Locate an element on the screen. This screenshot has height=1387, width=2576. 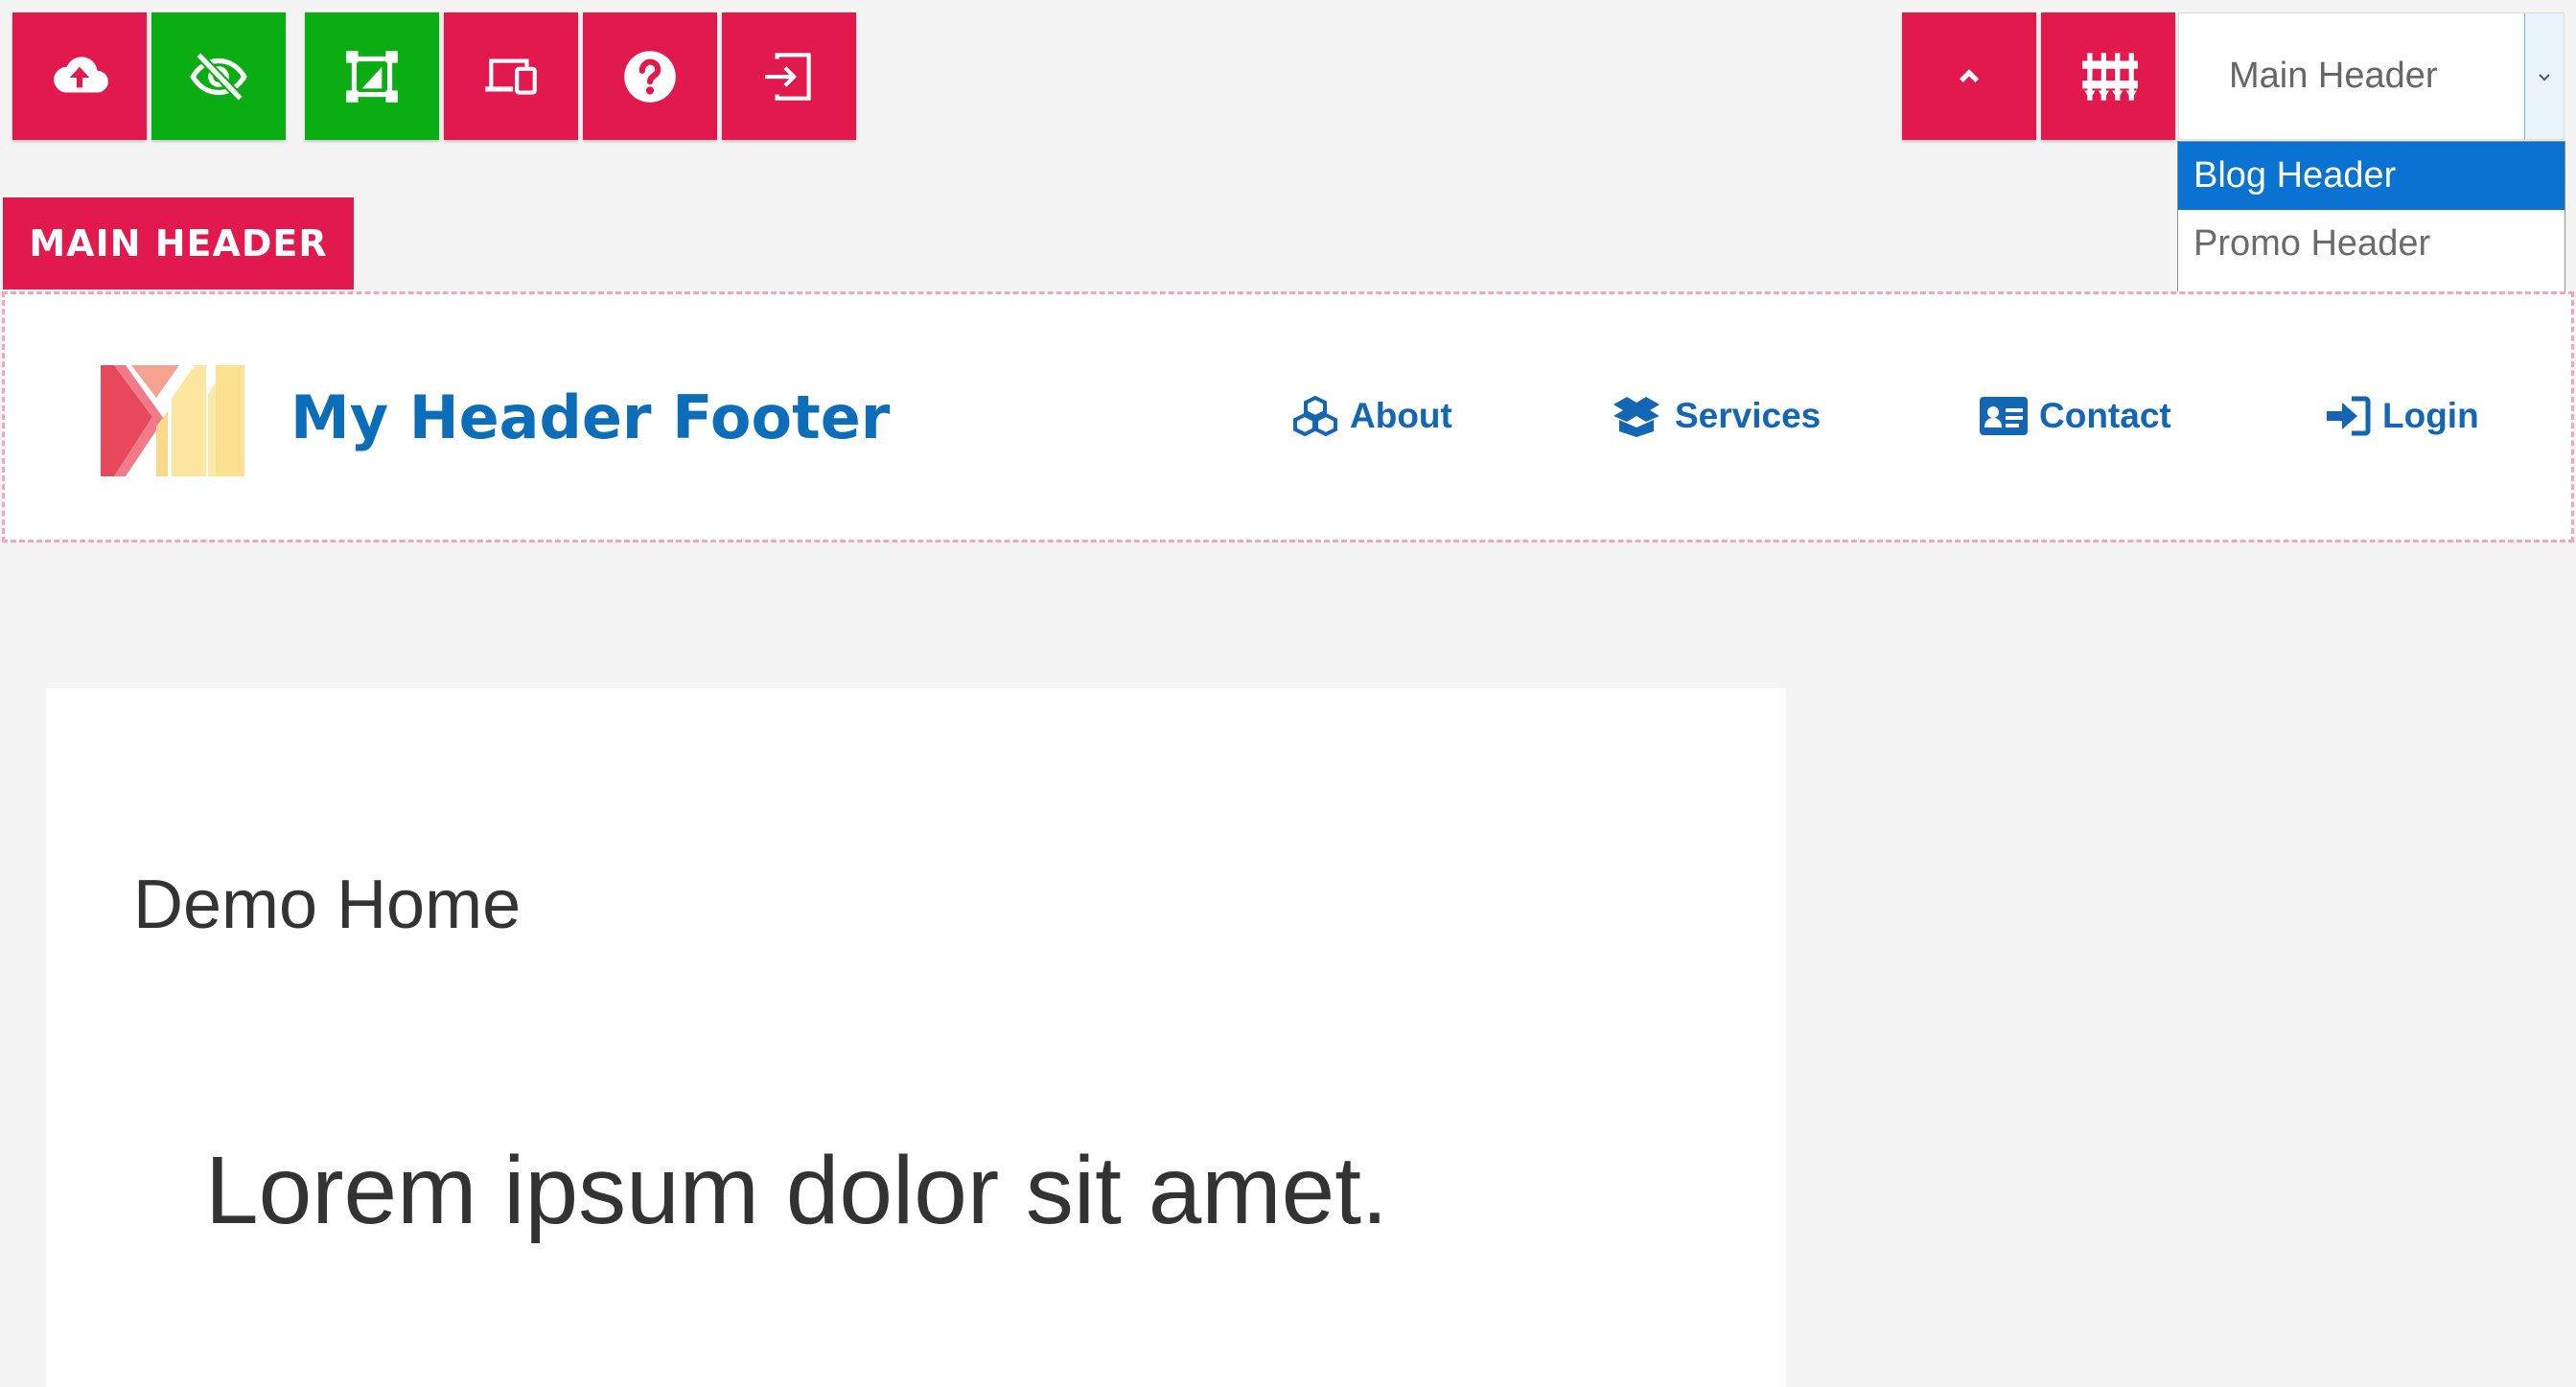
frame-toggle-button is located at coordinates (372, 76).